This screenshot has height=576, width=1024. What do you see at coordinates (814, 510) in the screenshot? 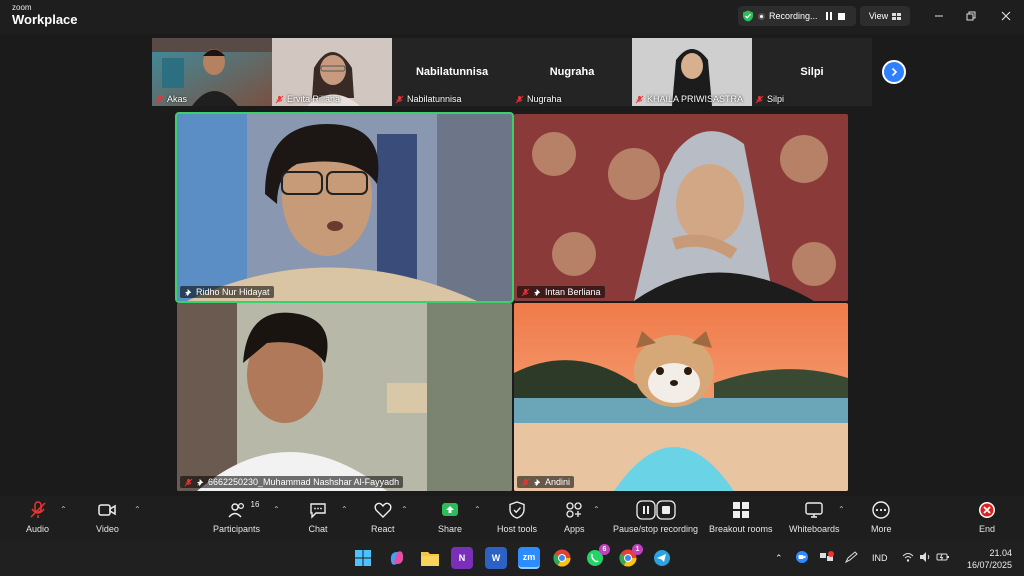
I see `whiteboard-icon` at bounding box center [814, 510].